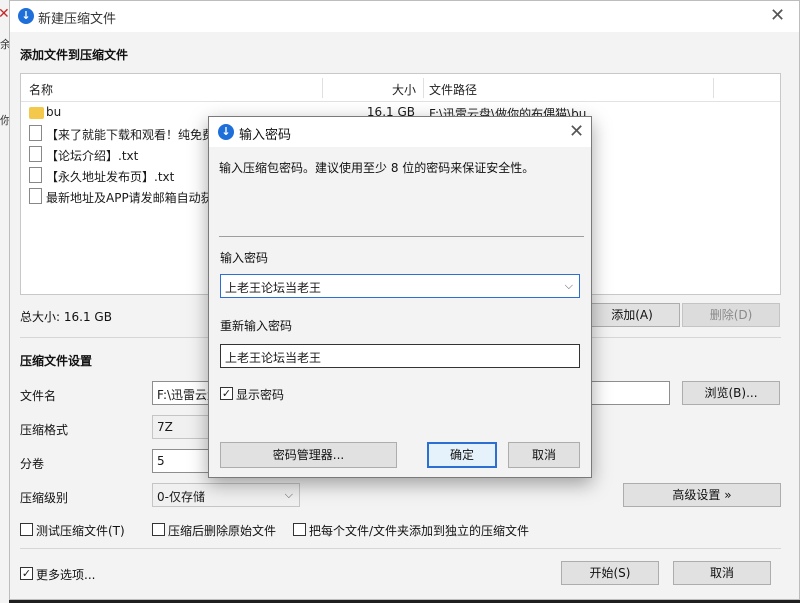 The image size is (800, 603). I want to click on delete-source-label: 压缩后删除原始文件, so click(222, 531).